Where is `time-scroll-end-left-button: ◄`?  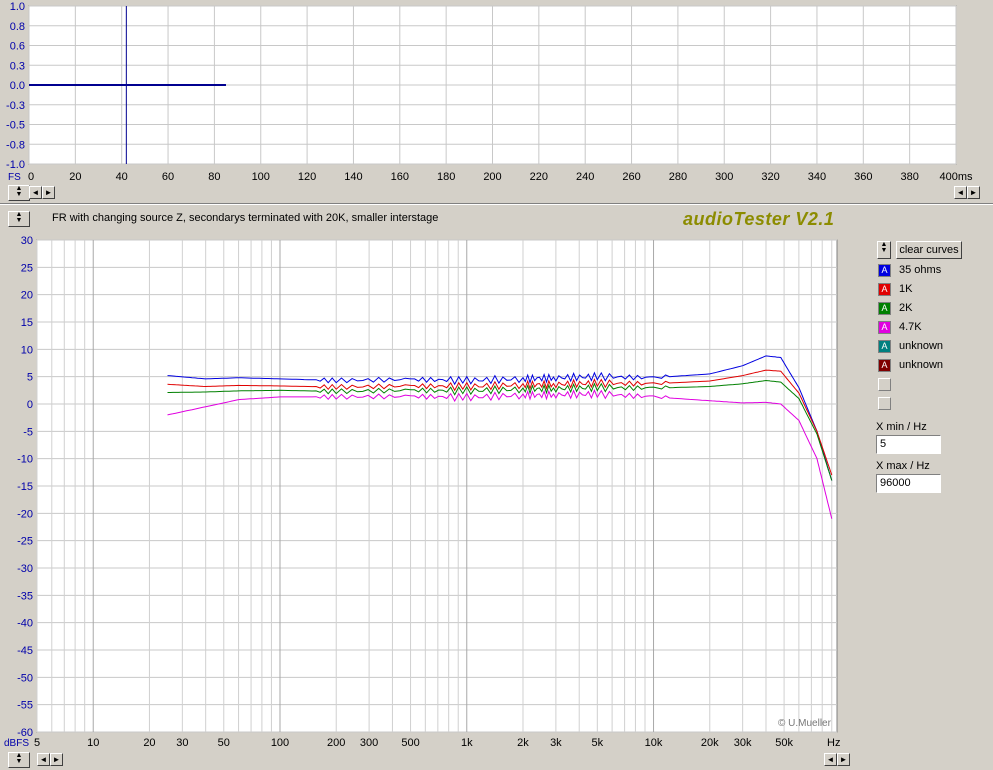
time-scroll-end-left-button: ◄ is located at coordinates (960, 192).